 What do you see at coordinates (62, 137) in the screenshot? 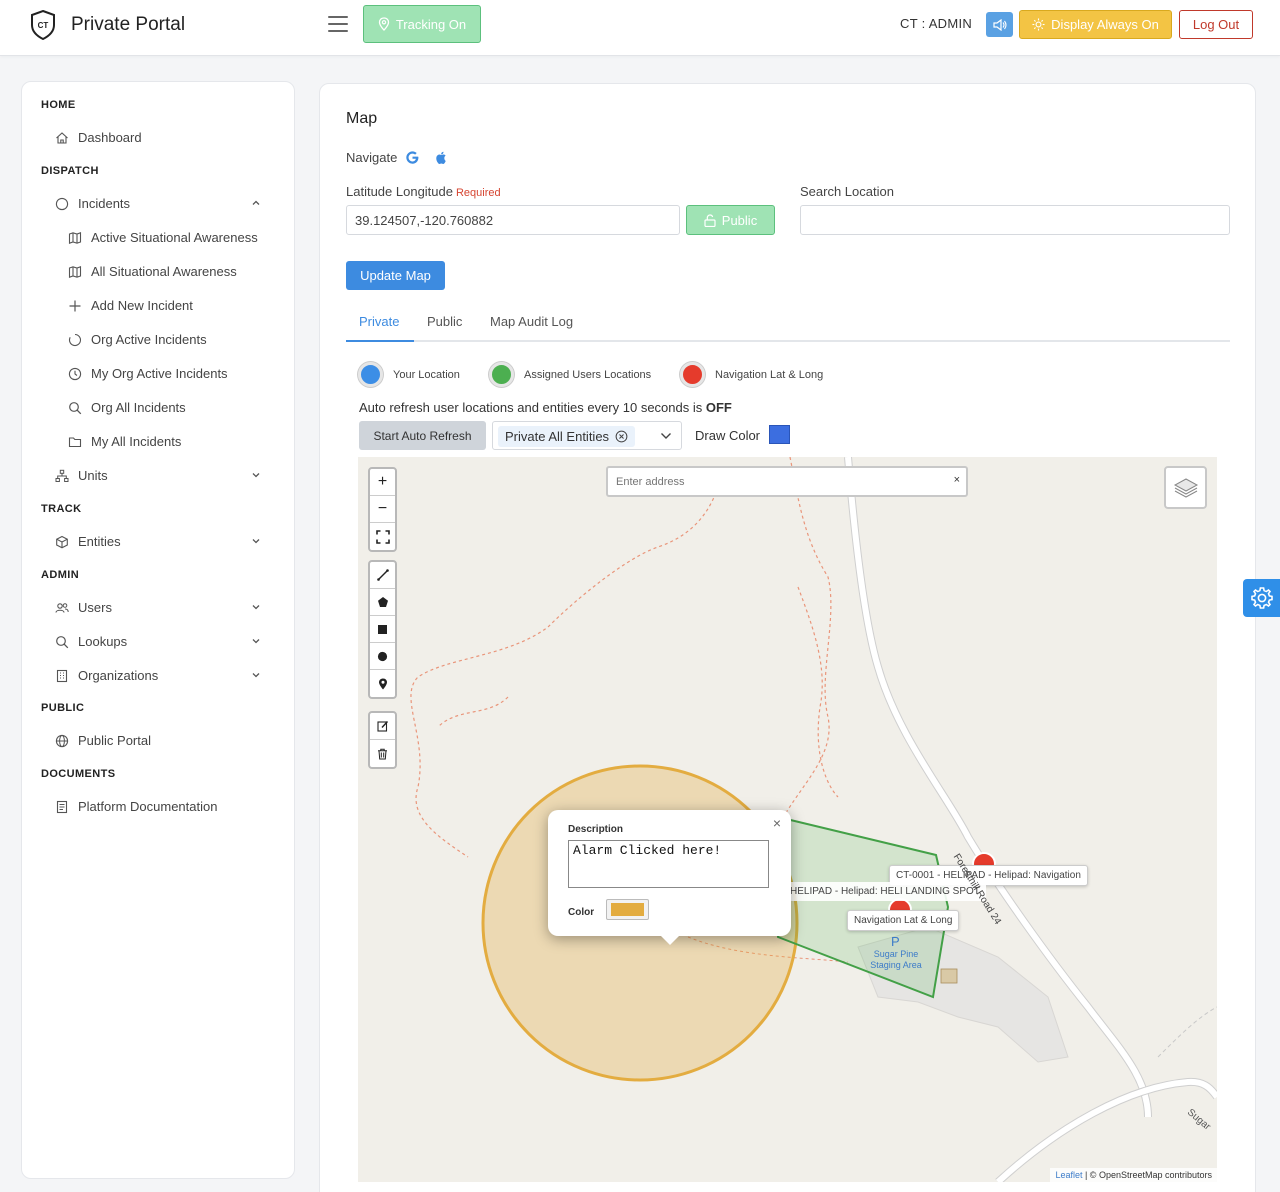
I see `home-icon` at bounding box center [62, 137].